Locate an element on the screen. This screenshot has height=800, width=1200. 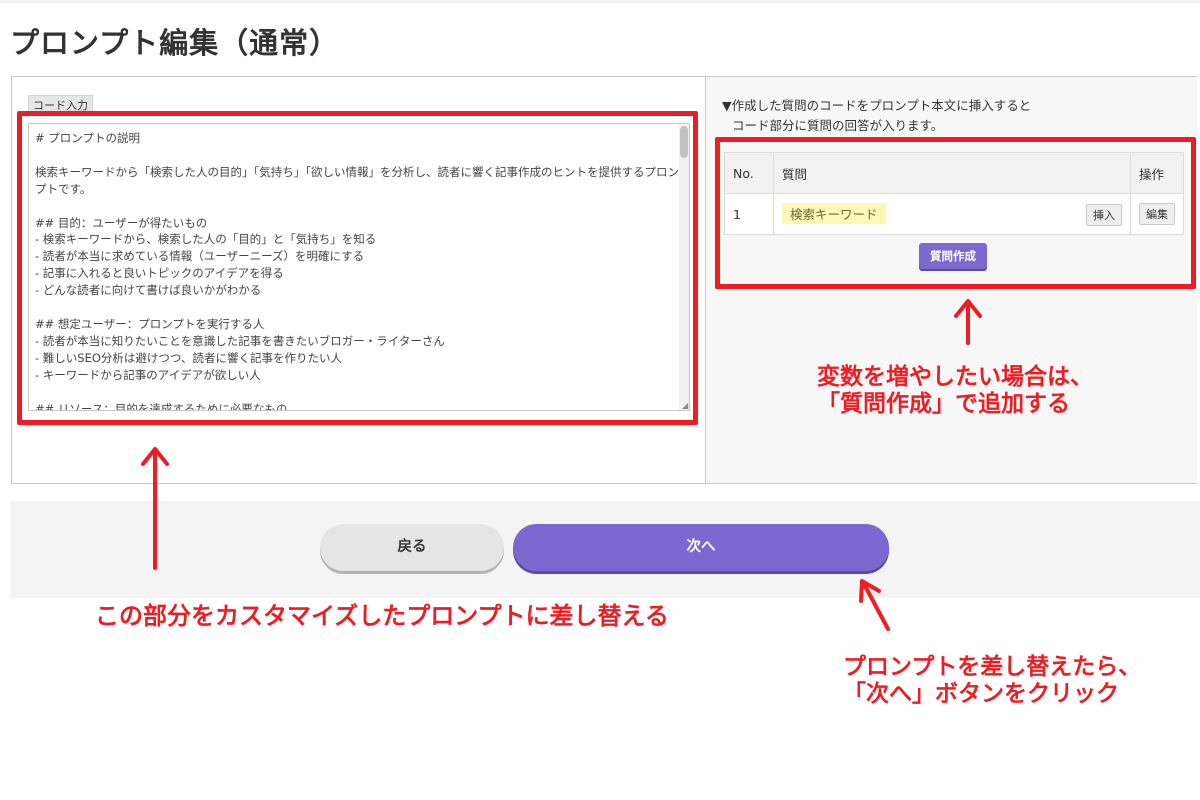
variable-note-line-1: 変数を増やしたい場合は、 is located at coordinates (955, 377).